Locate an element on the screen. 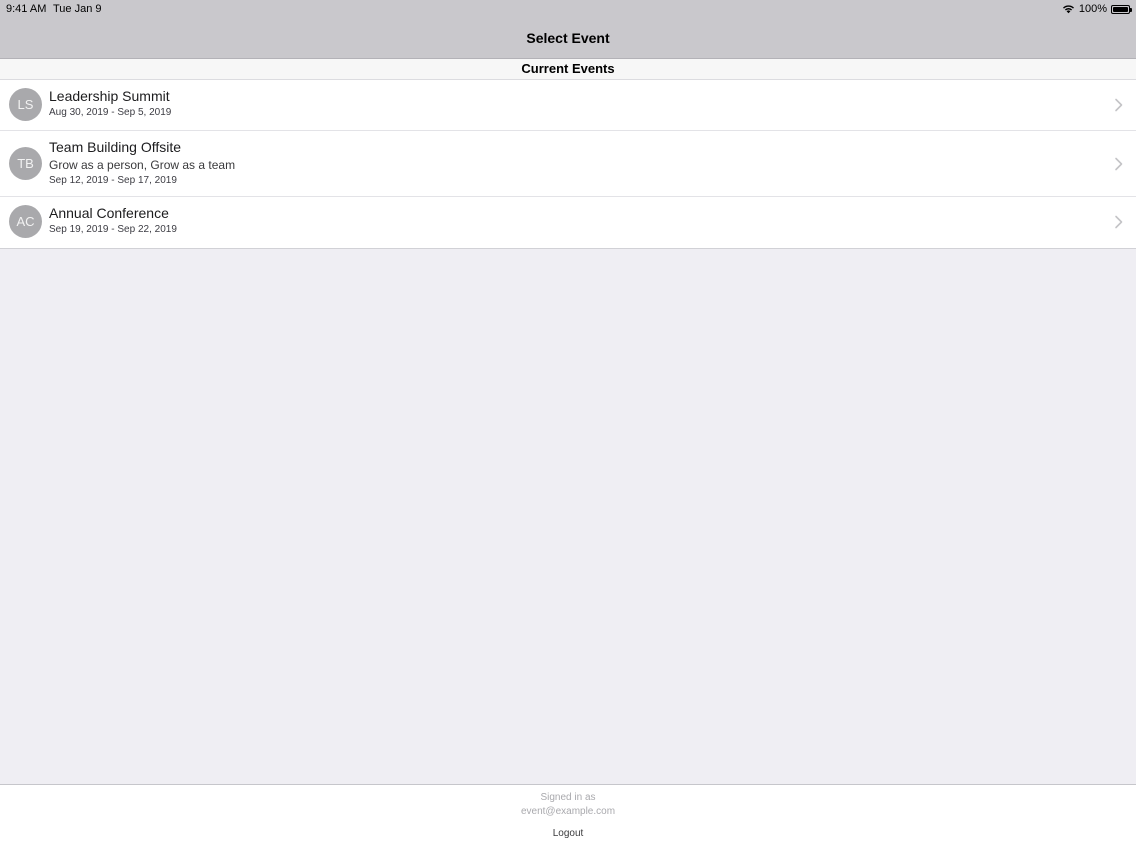 The height and width of the screenshot is (852, 1136). event-dates: Sep 12, 2019 - Sep 17, 2019 is located at coordinates (113, 180).